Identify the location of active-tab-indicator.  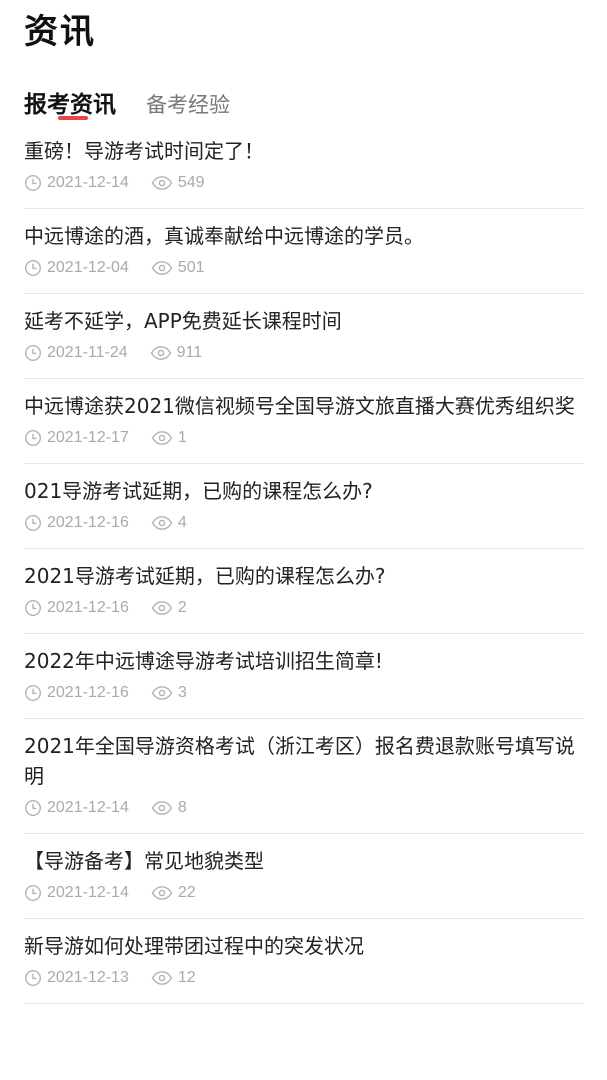
(73, 118).